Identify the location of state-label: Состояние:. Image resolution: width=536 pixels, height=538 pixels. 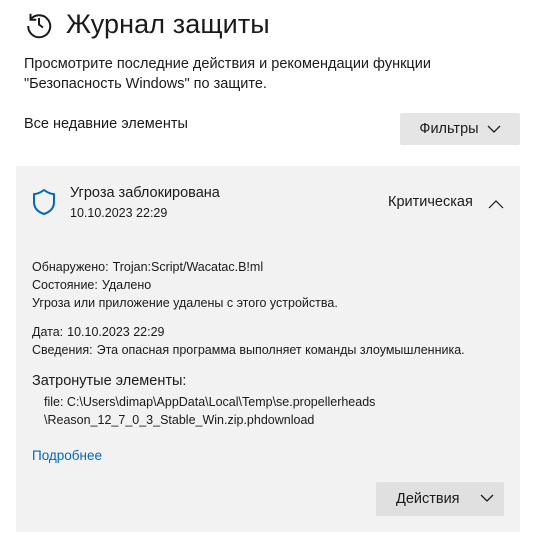
(65, 285).